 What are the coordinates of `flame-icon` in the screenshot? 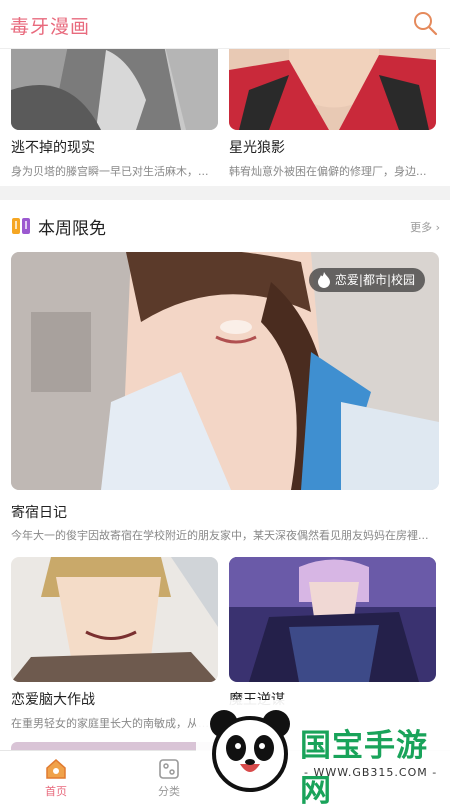 It's located at (323, 280).